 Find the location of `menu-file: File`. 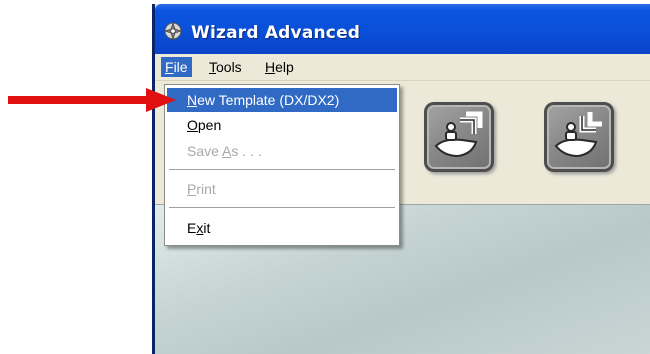

menu-file: File is located at coordinates (176, 67).